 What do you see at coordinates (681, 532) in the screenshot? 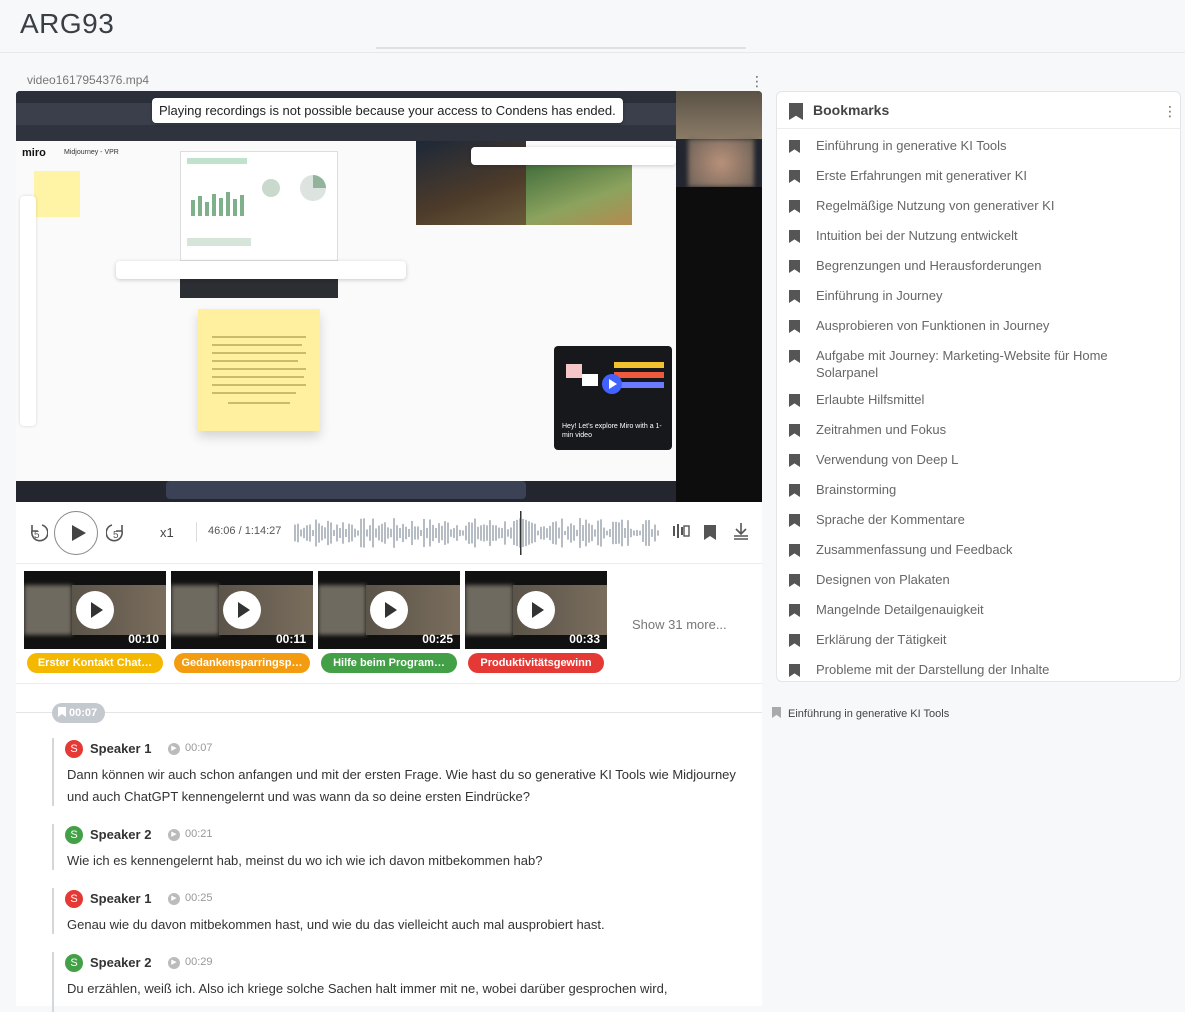
I see `waveform-settings-icon` at bounding box center [681, 532].